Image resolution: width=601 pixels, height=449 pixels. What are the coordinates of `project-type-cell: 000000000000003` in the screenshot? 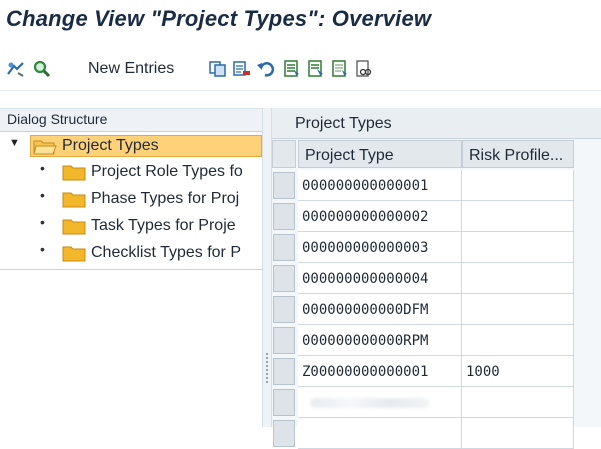 It's located at (380, 247).